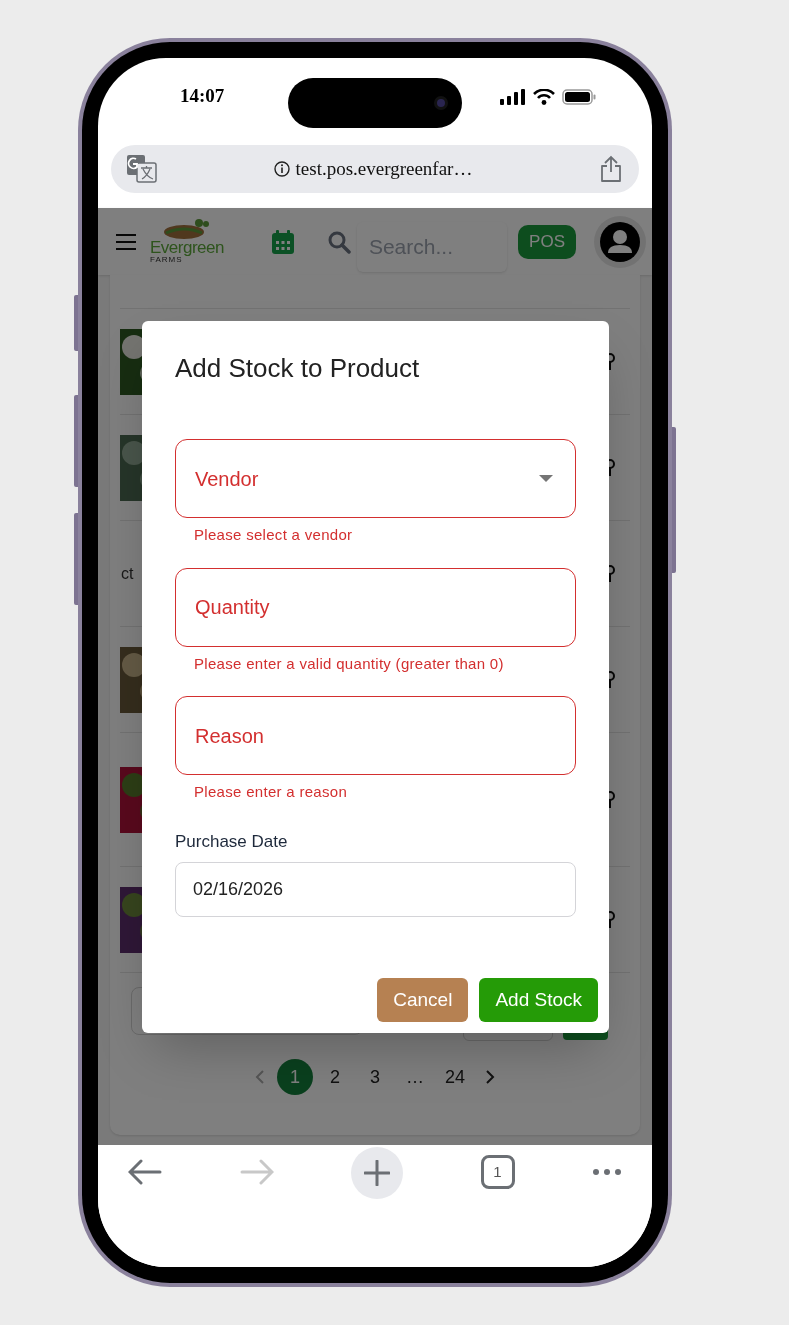 The height and width of the screenshot is (1325, 789). I want to click on status-time: 14:07, so click(202, 96).